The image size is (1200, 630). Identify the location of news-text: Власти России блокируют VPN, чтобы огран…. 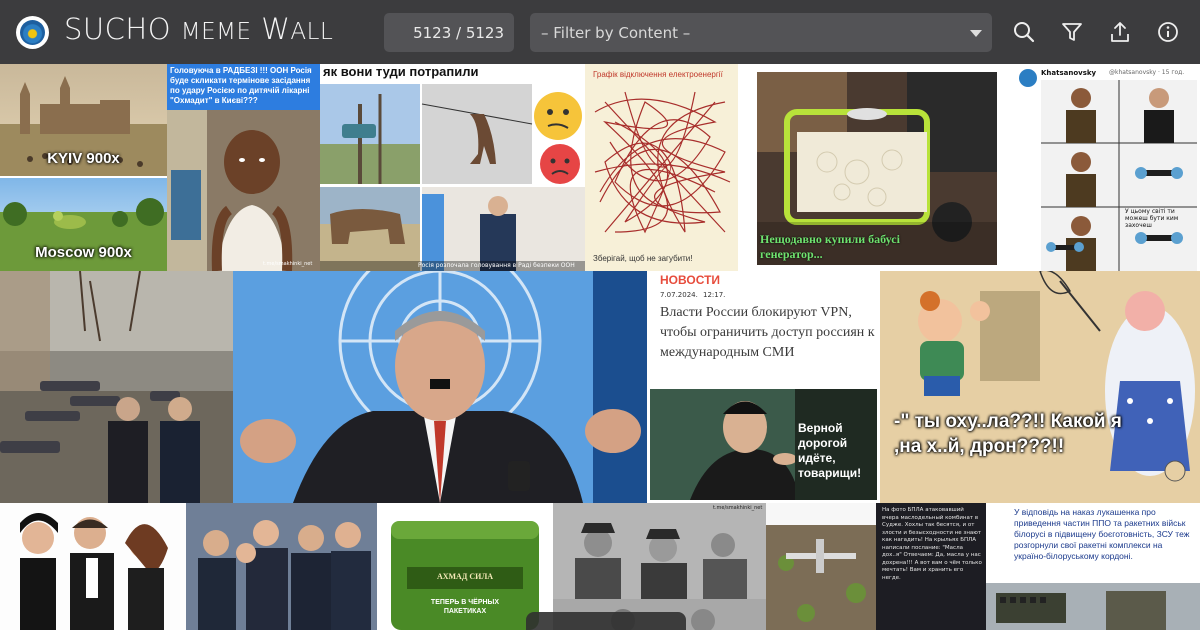
(767, 332).